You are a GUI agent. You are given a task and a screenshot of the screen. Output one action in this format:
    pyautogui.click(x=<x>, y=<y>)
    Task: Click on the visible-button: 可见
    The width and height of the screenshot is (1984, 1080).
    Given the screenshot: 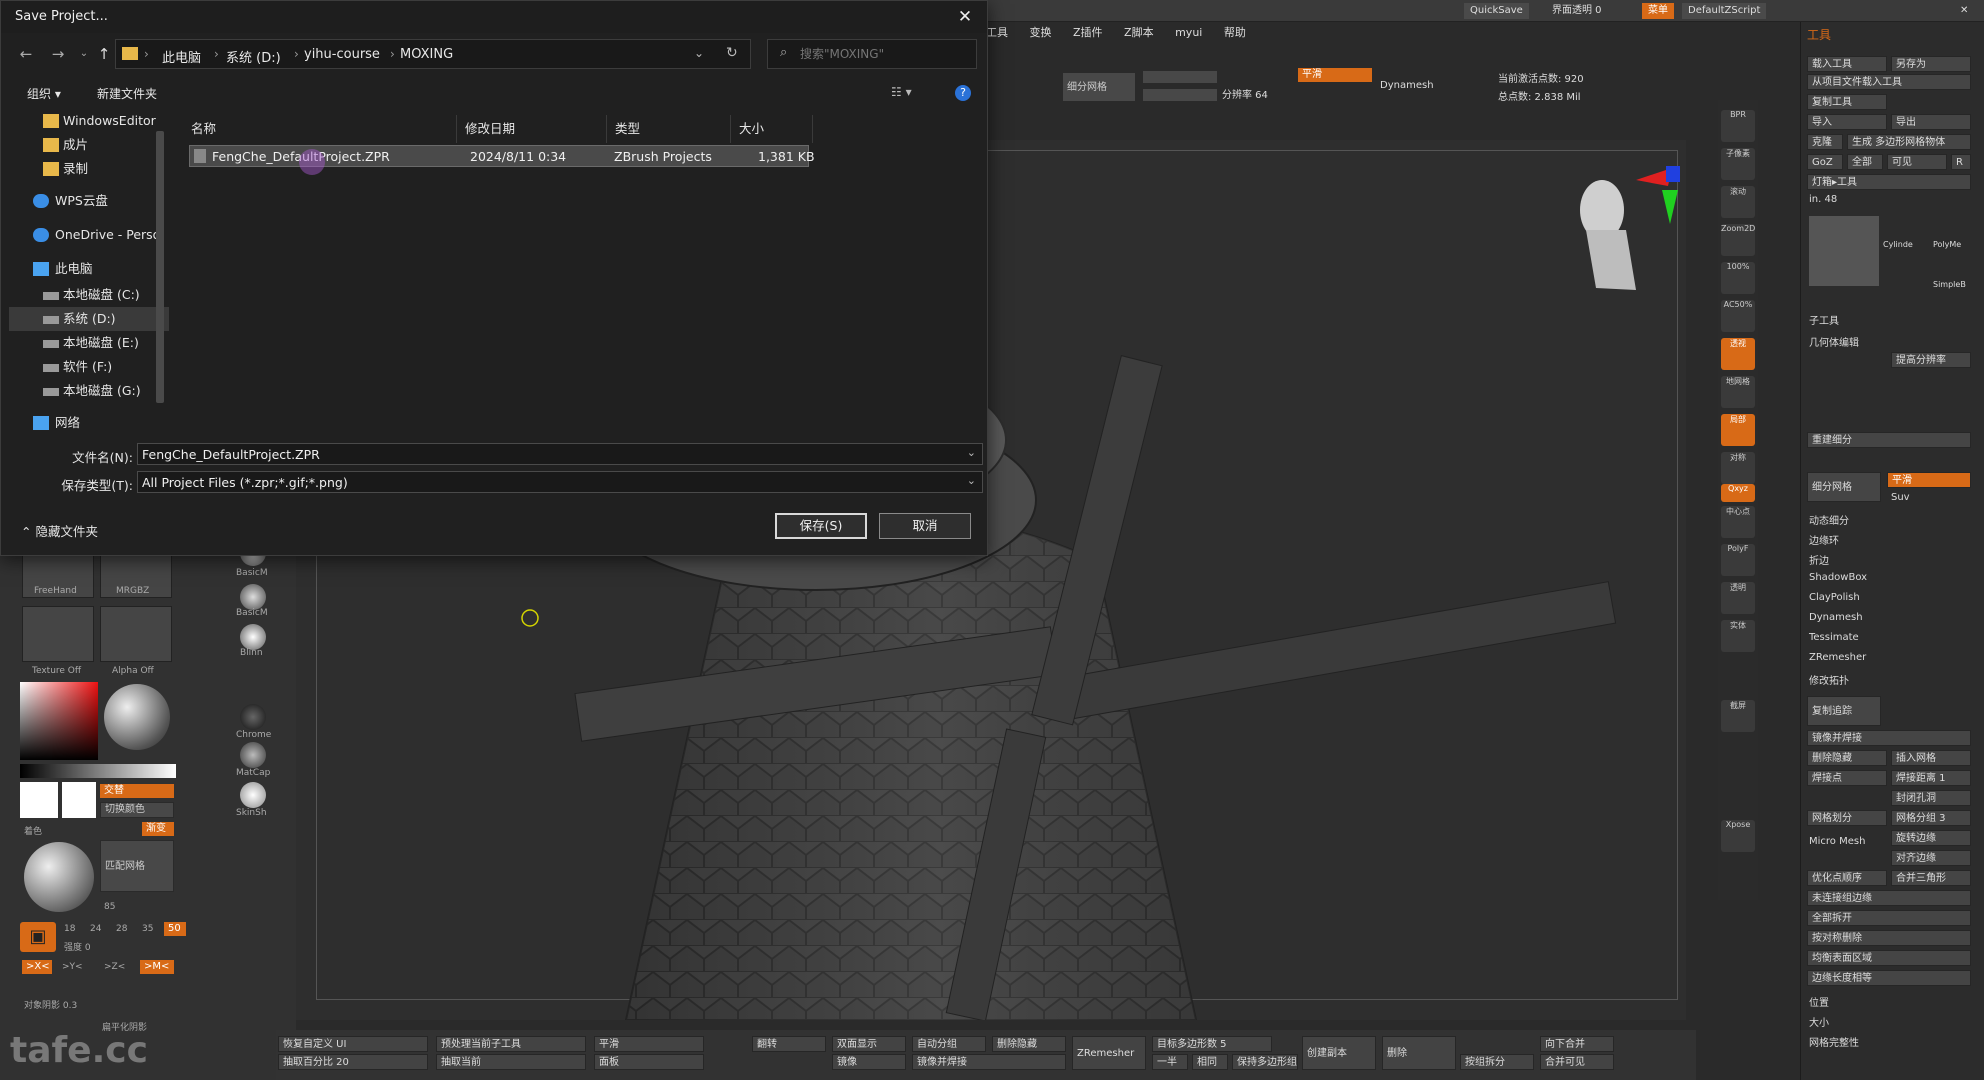 What is the action you would take?
    pyautogui.click(x=1917, y=162)
    